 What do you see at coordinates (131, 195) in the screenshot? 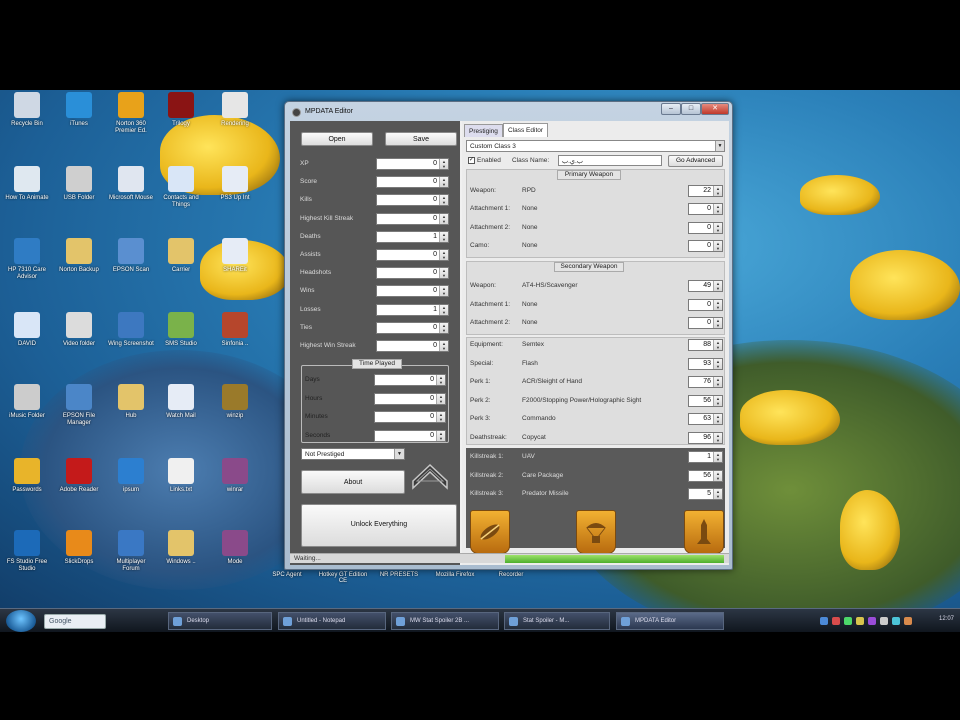
I see `desktop-icon: Microsoft Mouse` at bounding box center [131, 195].